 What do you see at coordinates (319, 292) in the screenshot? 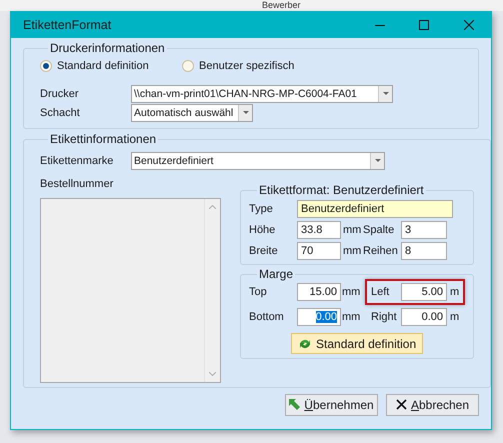
I see `input-field: 15.00` at bounding box center [319, 292].